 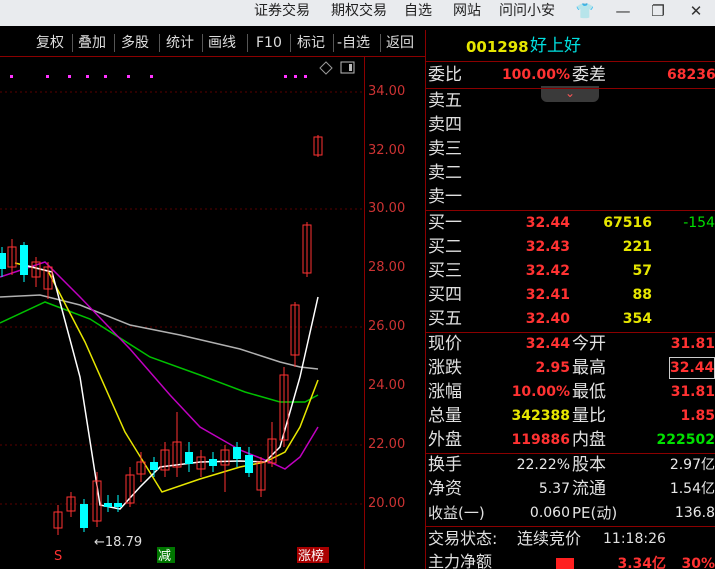 I want to click on menu-options-trading: 期权交易, so click(x=359, y=11).